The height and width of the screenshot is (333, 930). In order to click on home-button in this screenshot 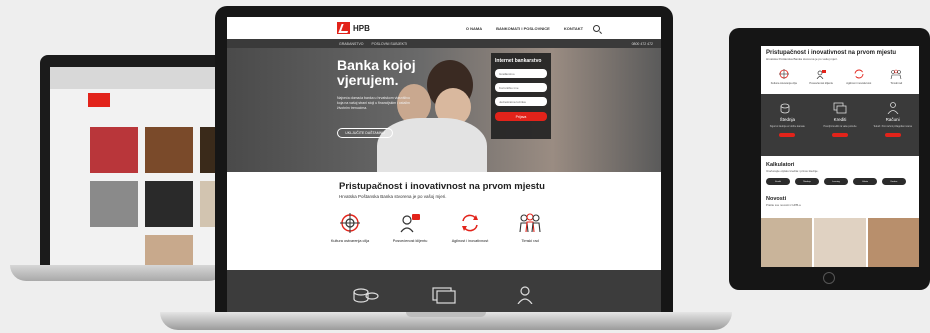, I will do `click(829, 278)`.